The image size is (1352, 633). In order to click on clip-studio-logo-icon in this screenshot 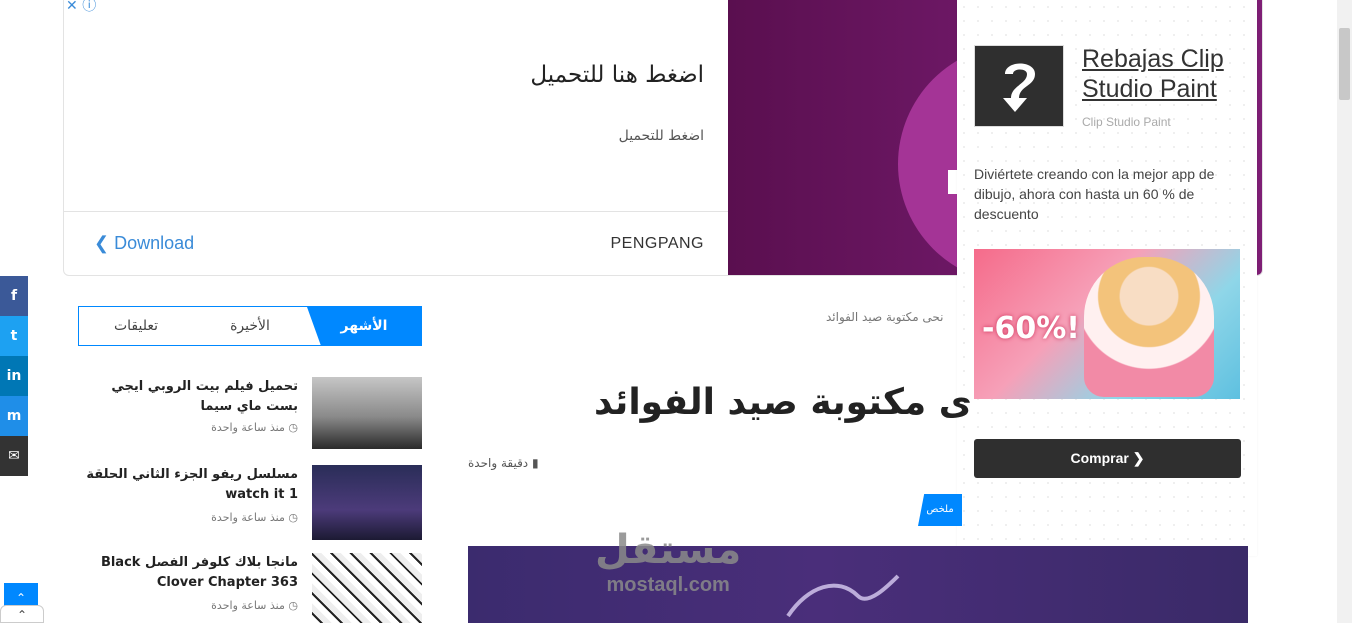, I will do `click(1019, 87)`.